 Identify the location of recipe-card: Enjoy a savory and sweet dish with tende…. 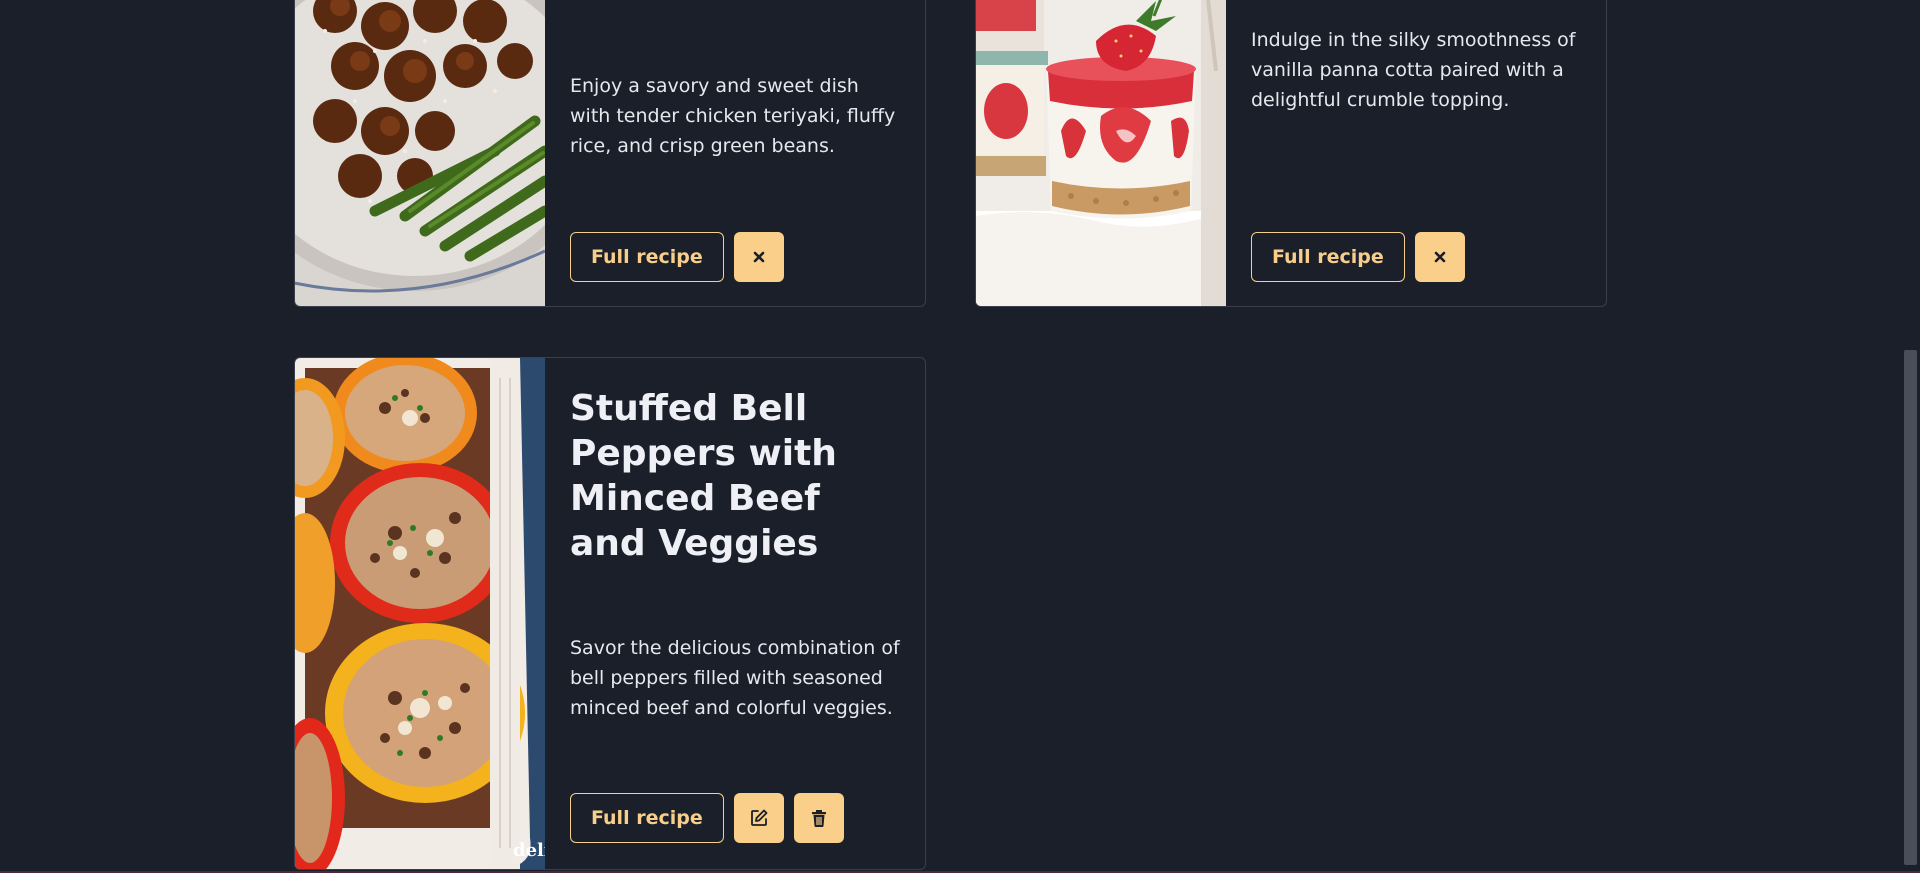
(610, 153).